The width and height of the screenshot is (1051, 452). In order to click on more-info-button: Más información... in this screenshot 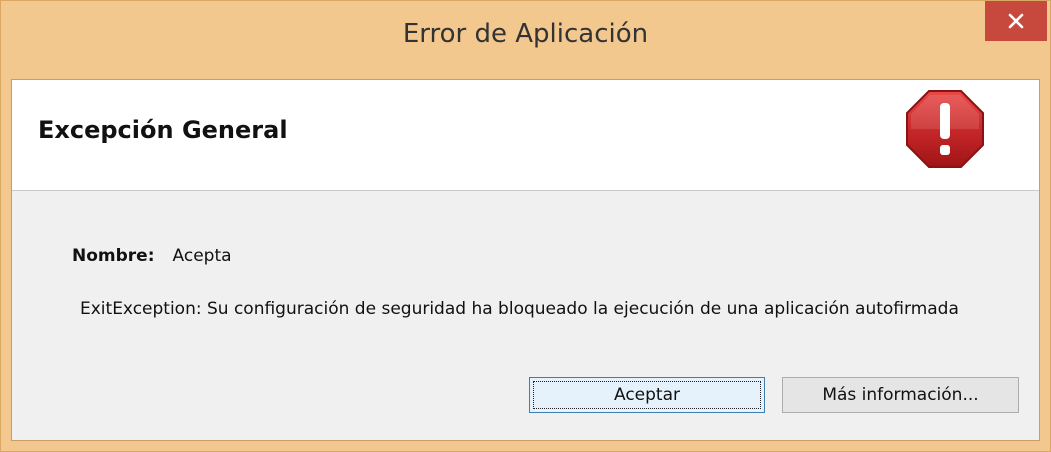, I will do `click(900, 395)`.